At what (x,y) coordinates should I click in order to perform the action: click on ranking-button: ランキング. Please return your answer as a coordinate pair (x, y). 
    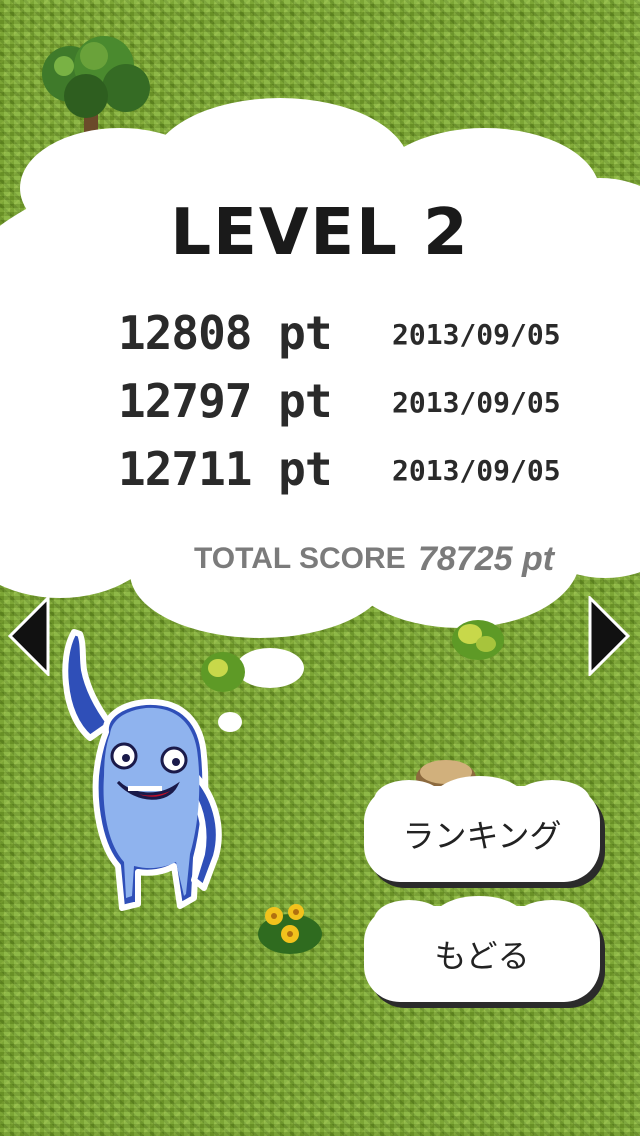
    Looking at the image, I should click on (482, 829).